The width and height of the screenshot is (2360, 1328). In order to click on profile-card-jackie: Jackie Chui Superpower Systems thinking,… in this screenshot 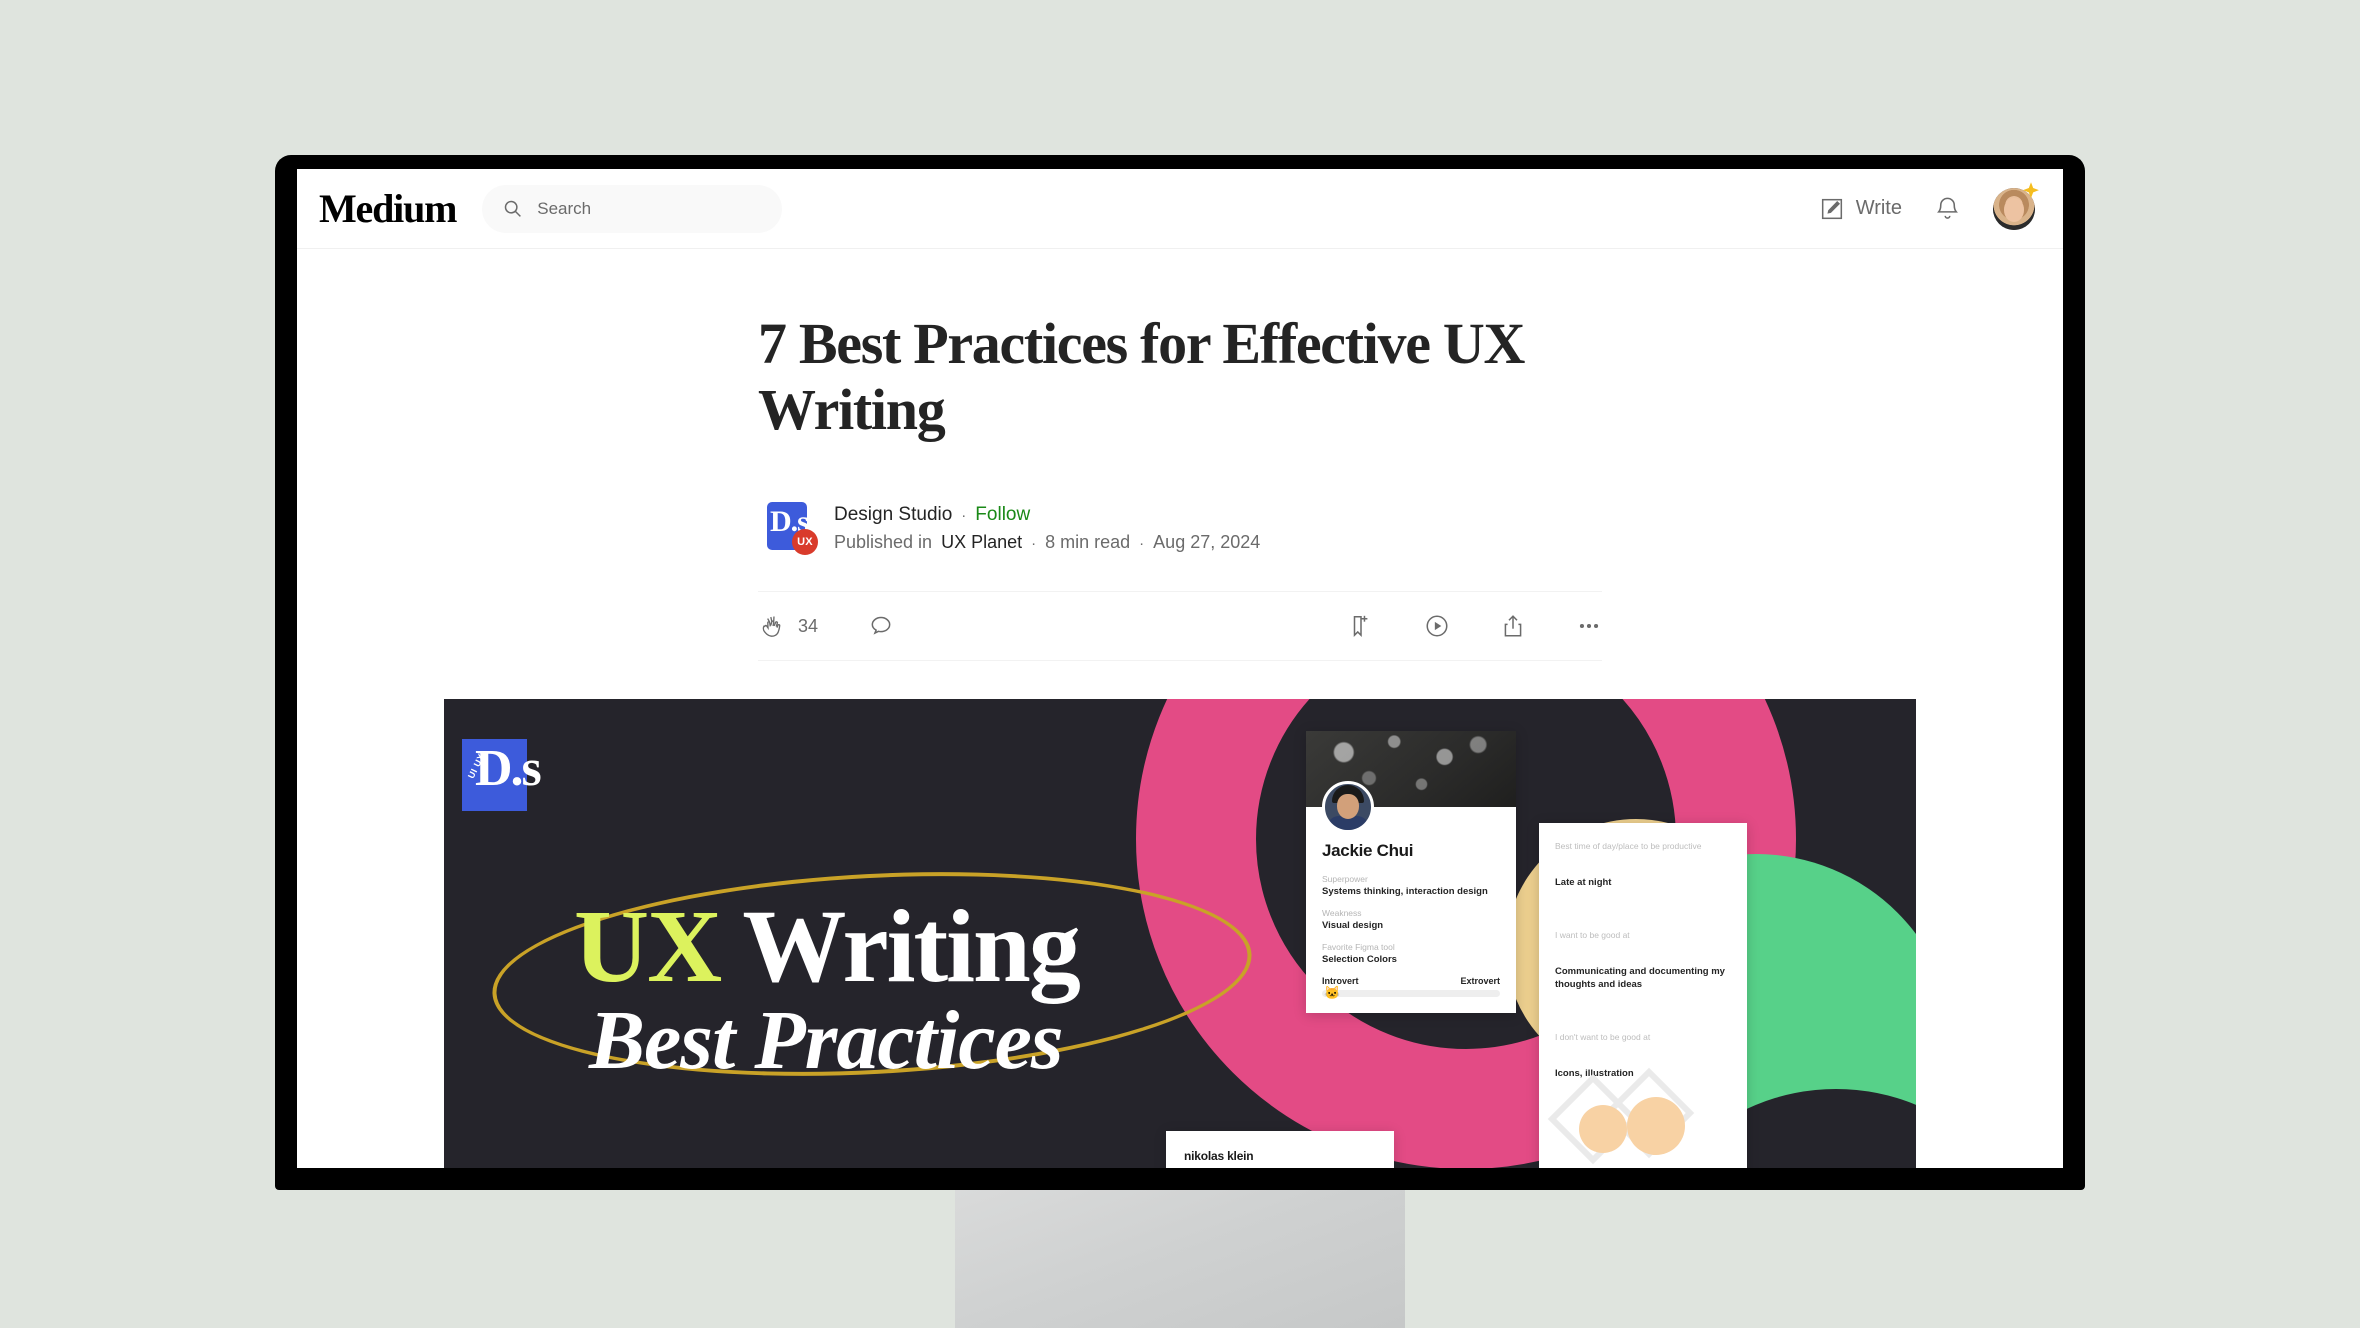, I will do `click(1411, 872)`.